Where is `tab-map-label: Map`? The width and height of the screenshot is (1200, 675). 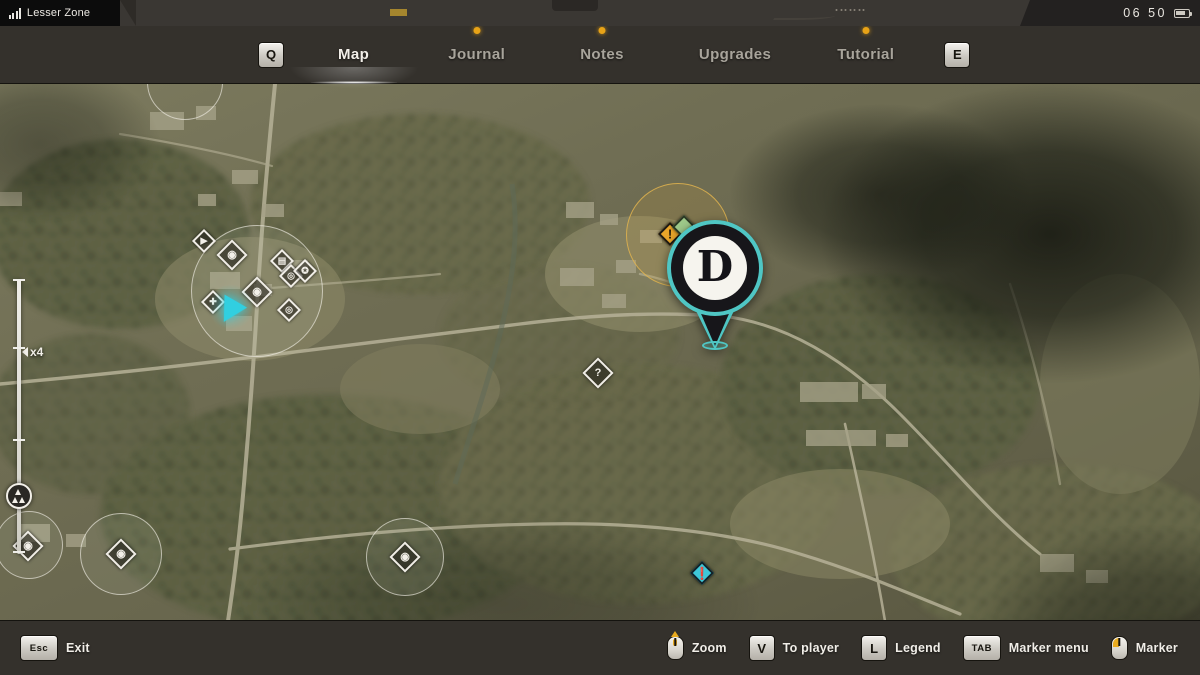 tab-map-label: Map is located at coordinates (354, 54).